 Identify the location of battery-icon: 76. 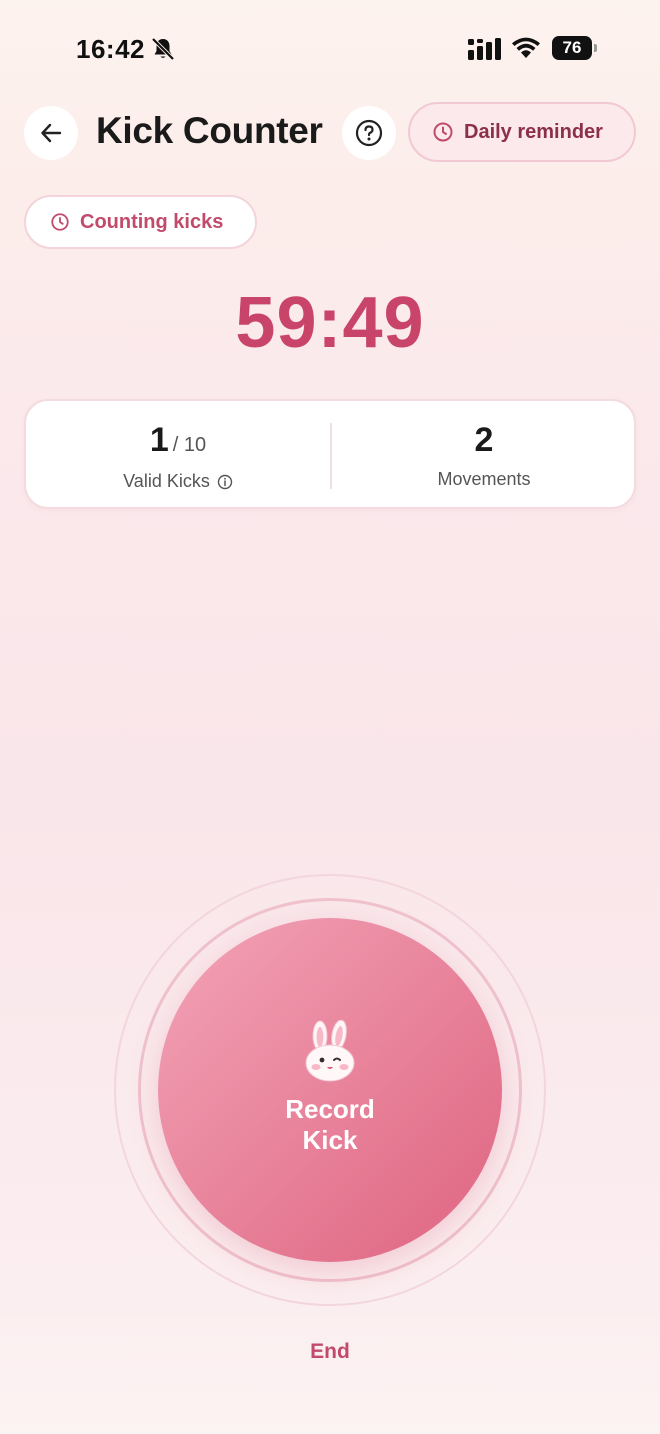
(575, 48).